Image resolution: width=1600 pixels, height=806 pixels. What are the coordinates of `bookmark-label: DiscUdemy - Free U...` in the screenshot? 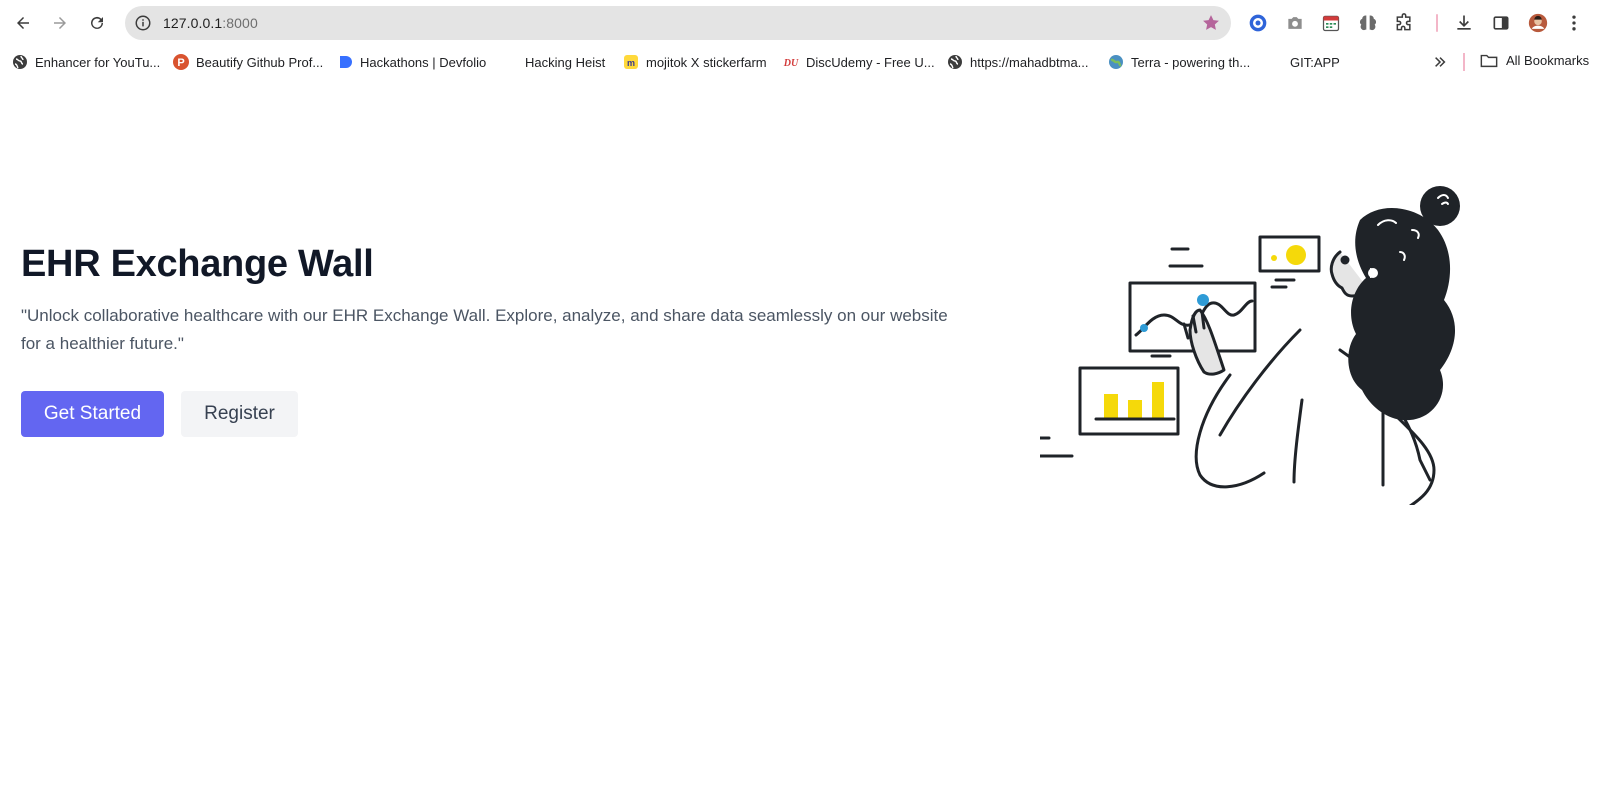 It's located at (870, 62).